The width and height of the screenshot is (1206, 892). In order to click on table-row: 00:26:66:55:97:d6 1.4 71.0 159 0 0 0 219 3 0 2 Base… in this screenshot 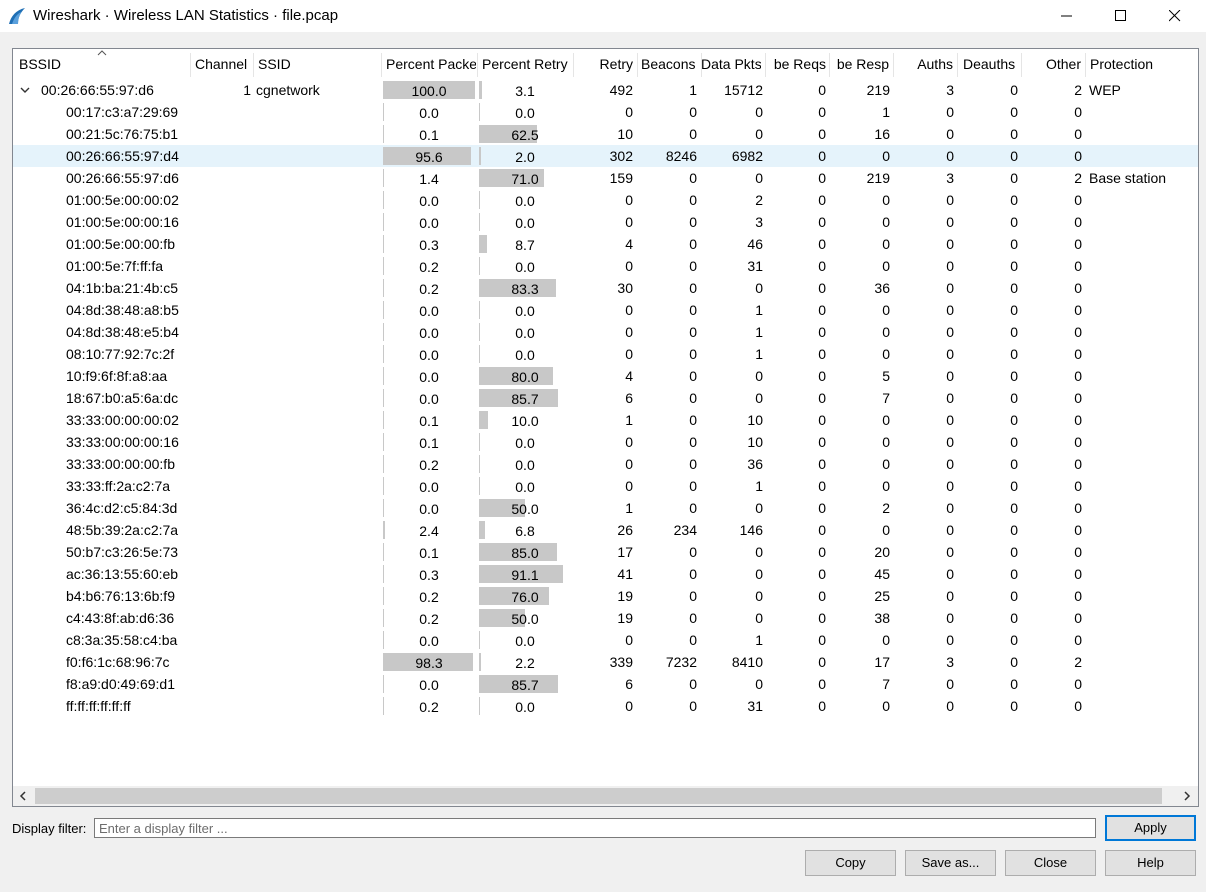, I will do `click(605, 178)`.